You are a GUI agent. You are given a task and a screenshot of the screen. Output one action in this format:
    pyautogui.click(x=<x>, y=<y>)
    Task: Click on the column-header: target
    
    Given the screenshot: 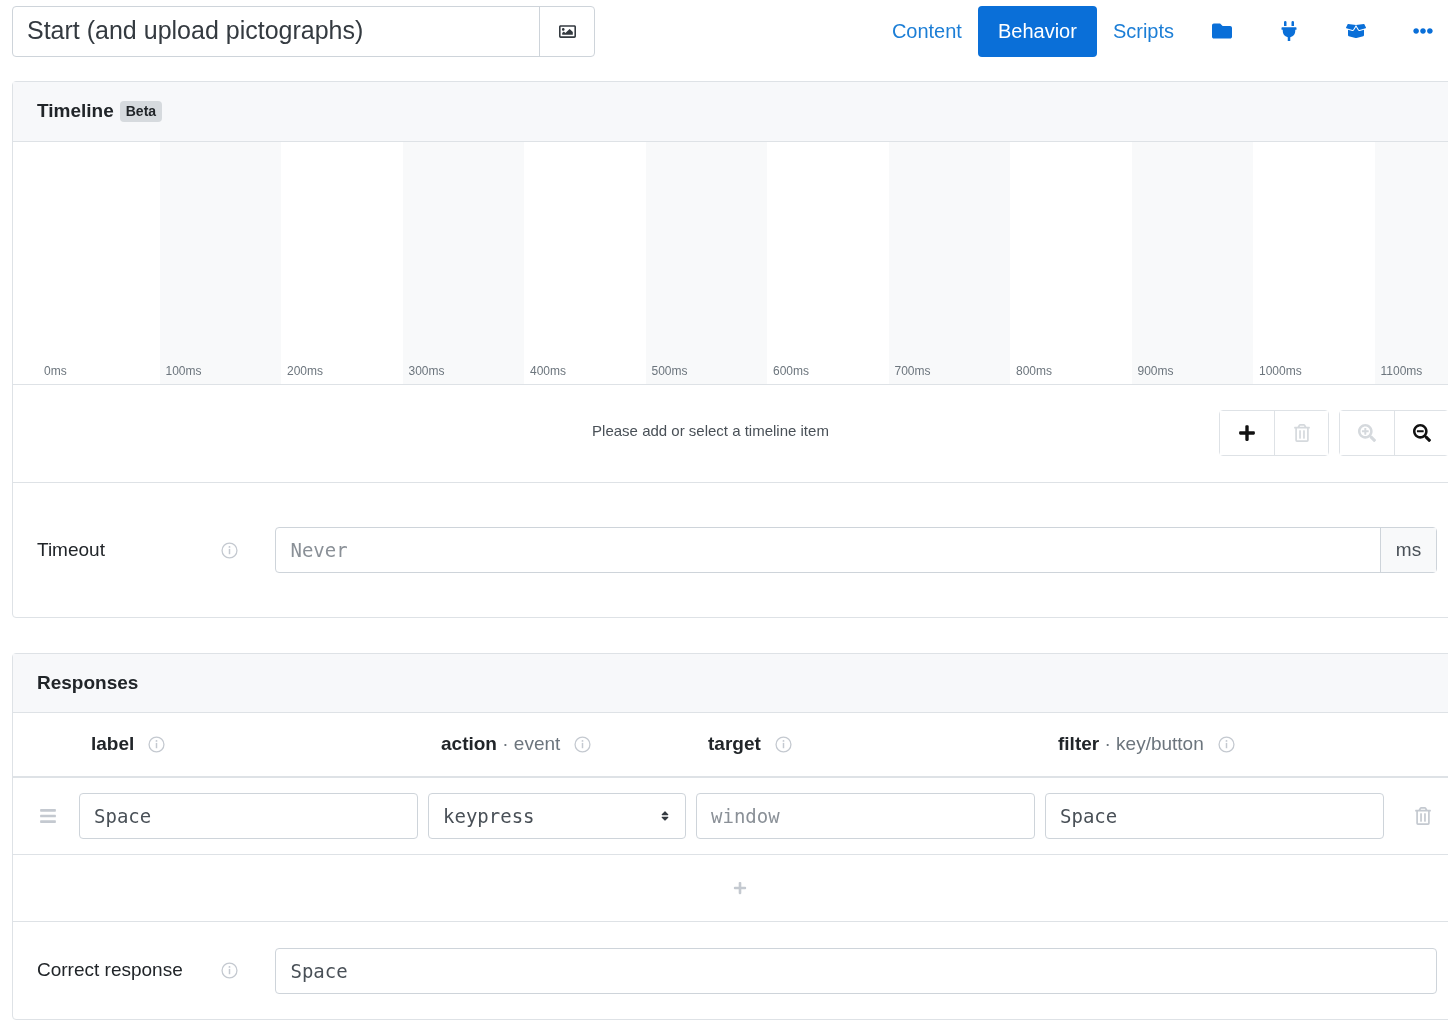 What is the action you would take?
    pyautogui.click(x=734, y=744)
    